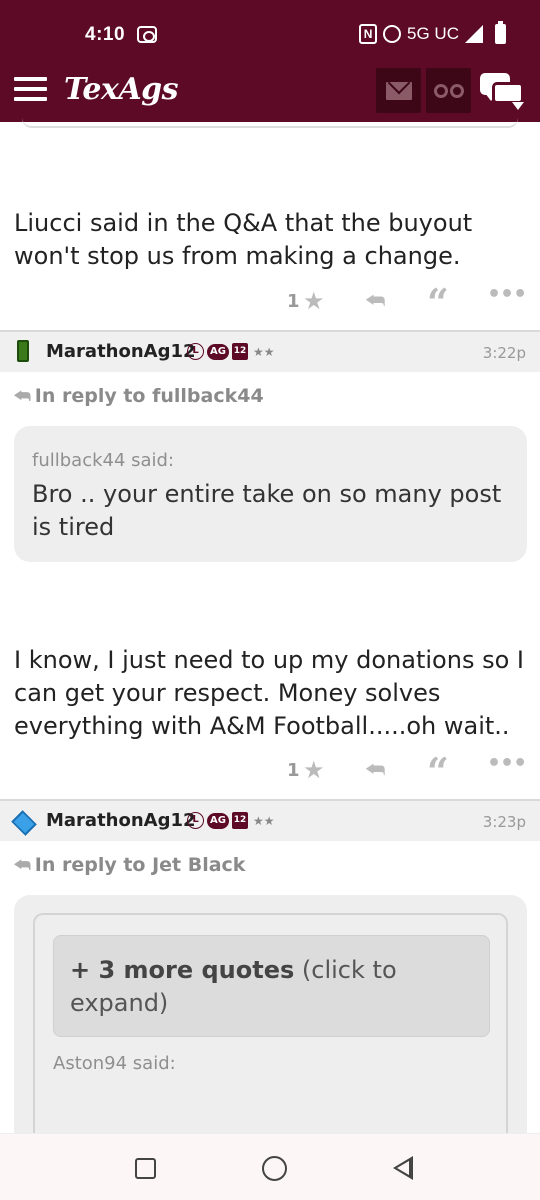 This screenshot has width=540, height=1200. I want to click on app-logo: TexAgs, so click(121, 89).